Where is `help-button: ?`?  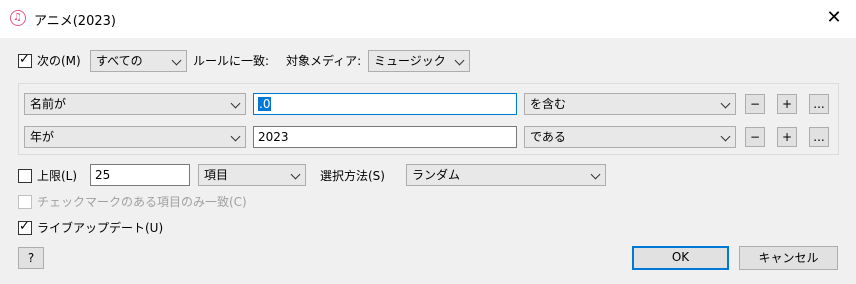
help-button: ? is located at coordinates (31, 258).